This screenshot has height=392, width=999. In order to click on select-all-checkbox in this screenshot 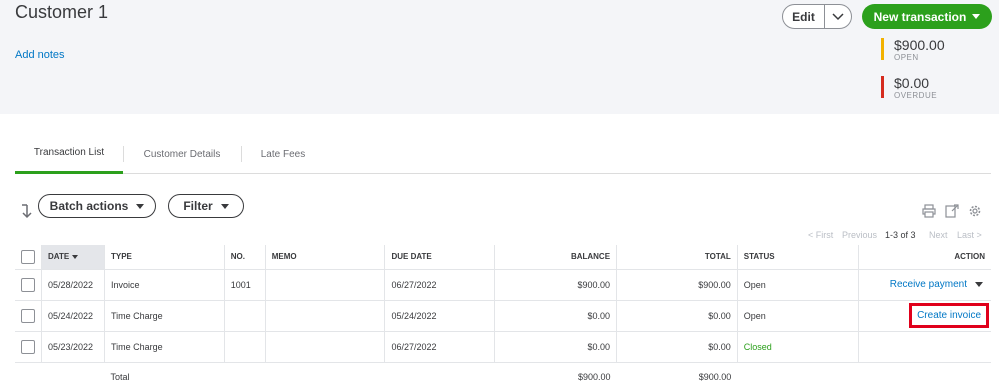, I will do `click(28, 256)`.